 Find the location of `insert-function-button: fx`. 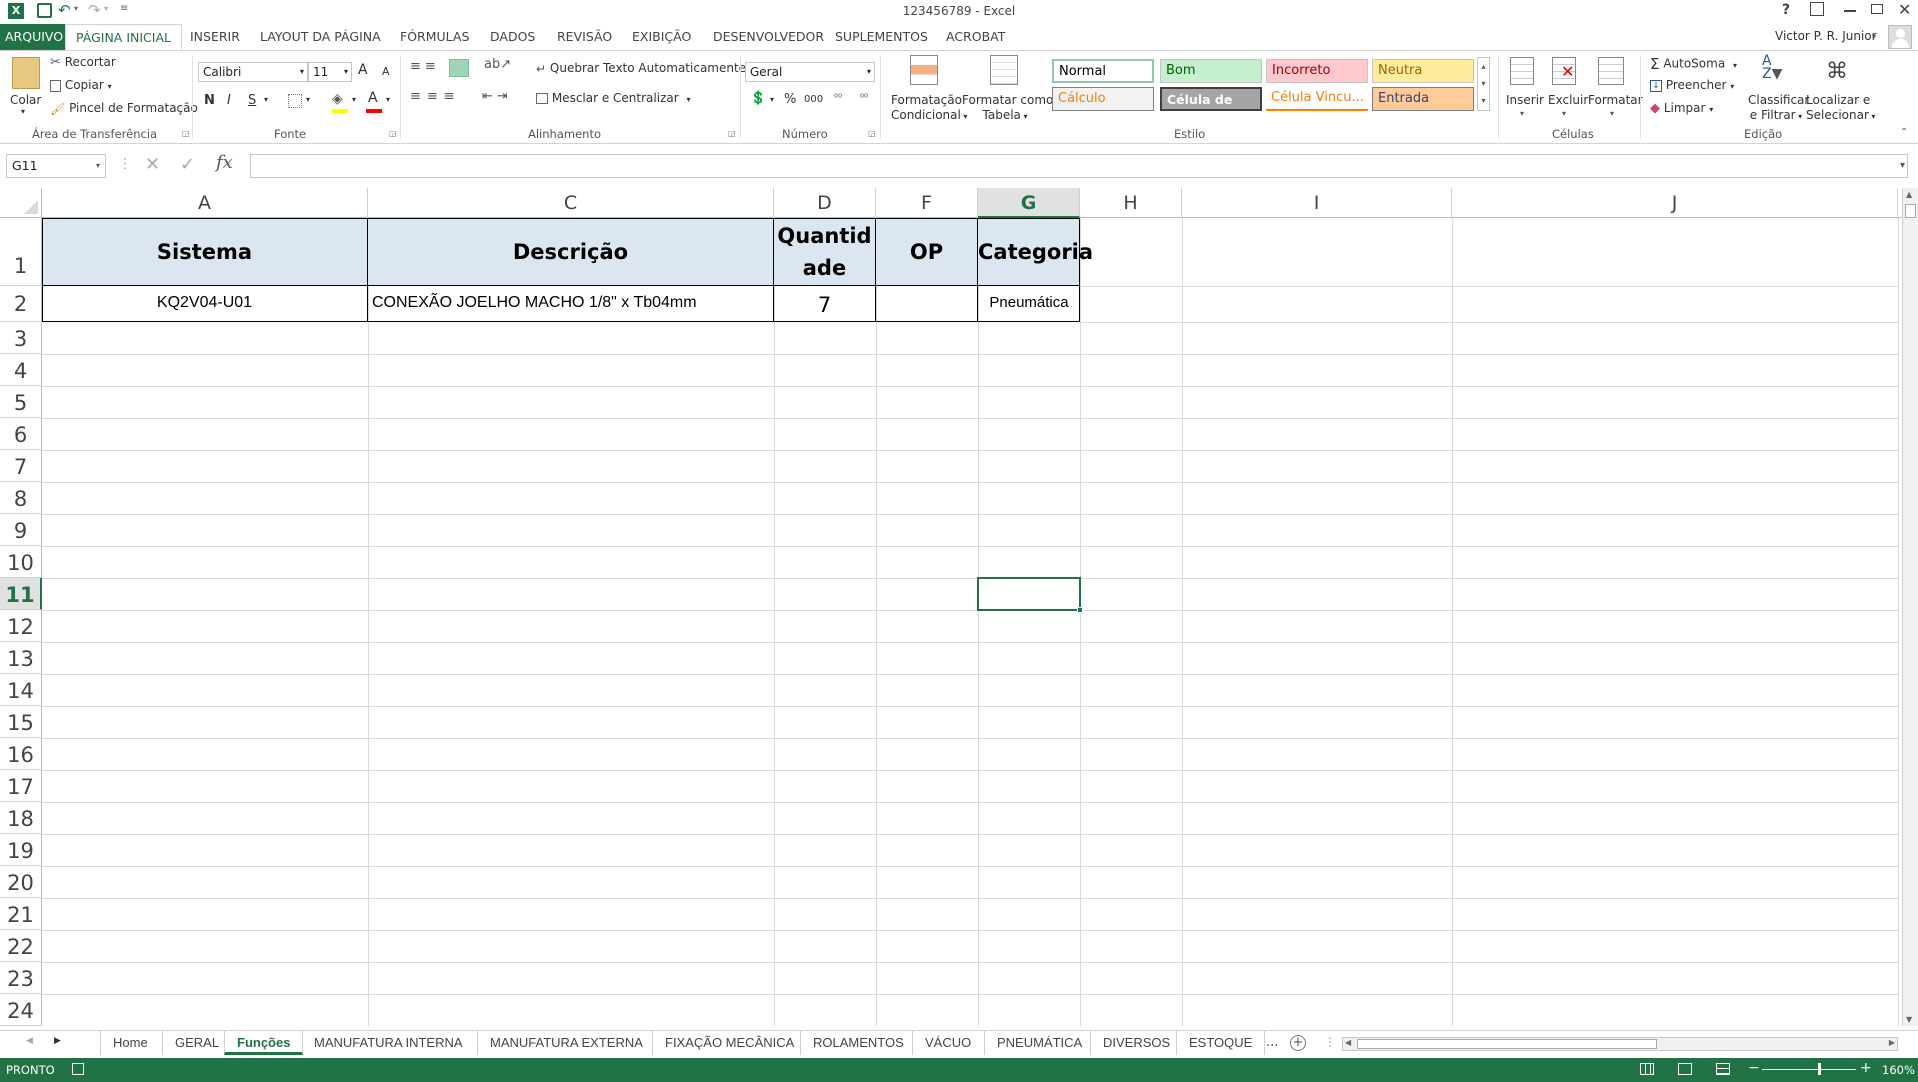

insert-function-button: fx is located at coordinates (224, 162).